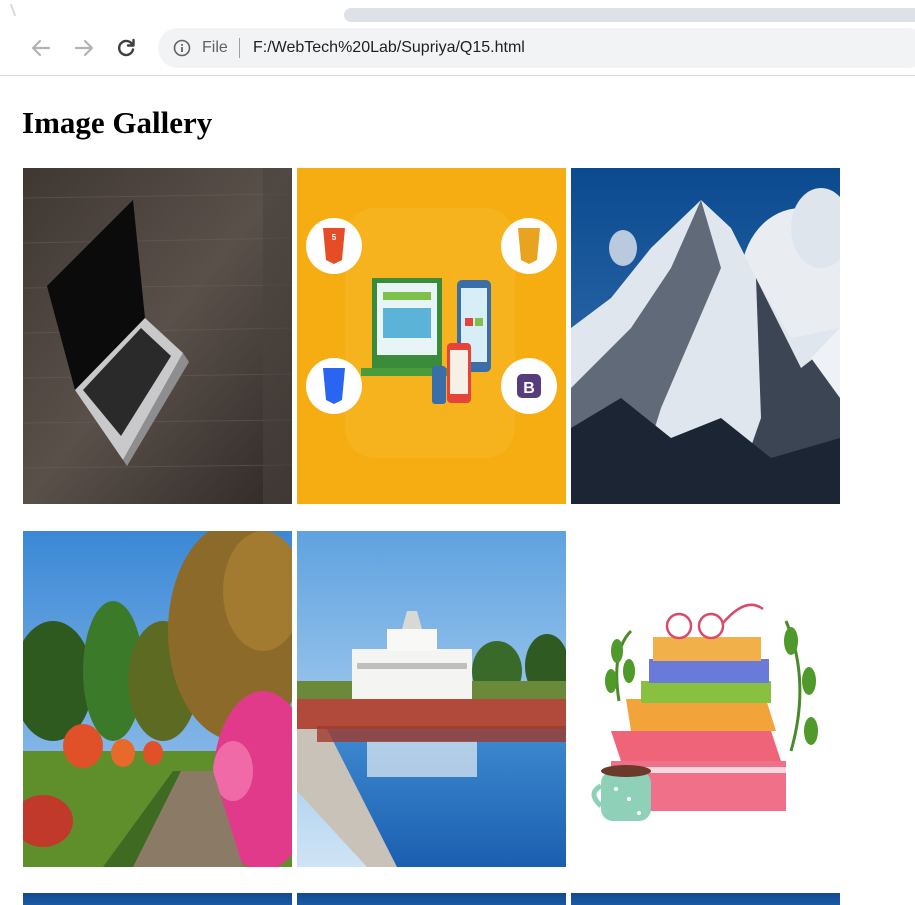 The width and height of the screenshot is (915, 905). Describe the element at coordinates (629, 15) in the screenshot. I see `browser-tab` at that location.